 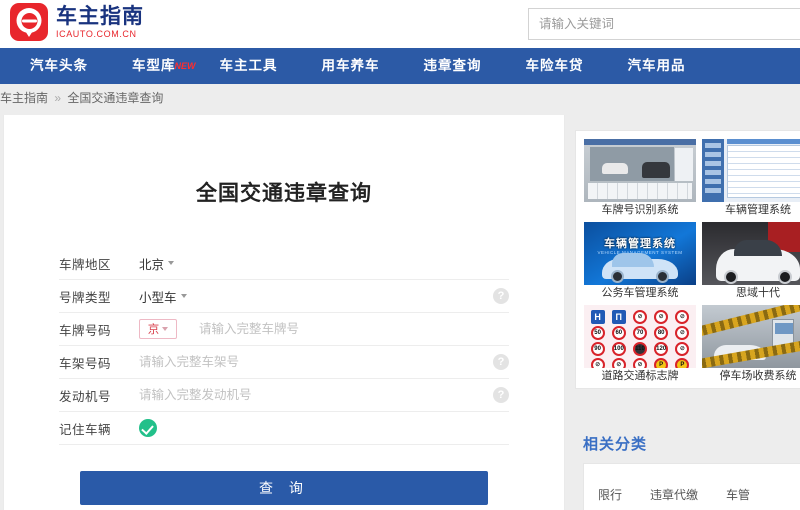 I want to click on remember-vehicle-checkmark-icon, so click(x=148, y=428).